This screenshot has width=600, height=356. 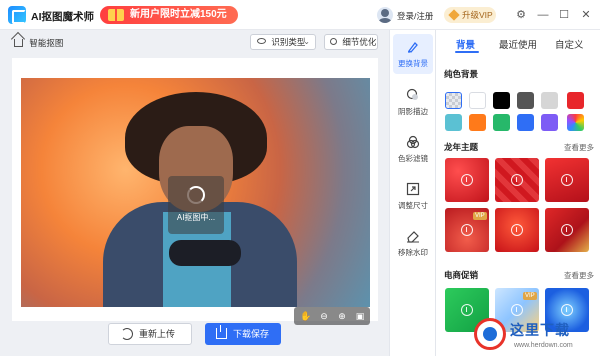 I want to click on swatch-green, so click(x=501, y=122).